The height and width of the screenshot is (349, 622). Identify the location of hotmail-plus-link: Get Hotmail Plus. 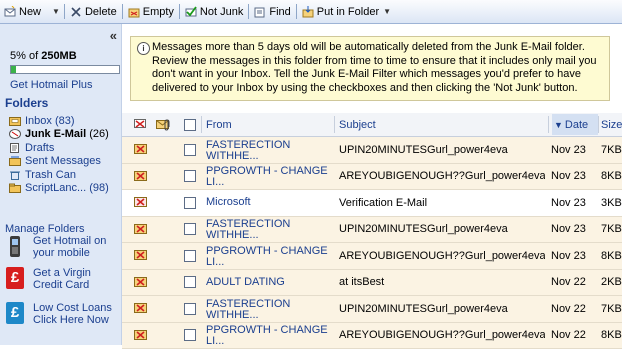
(51, 85).